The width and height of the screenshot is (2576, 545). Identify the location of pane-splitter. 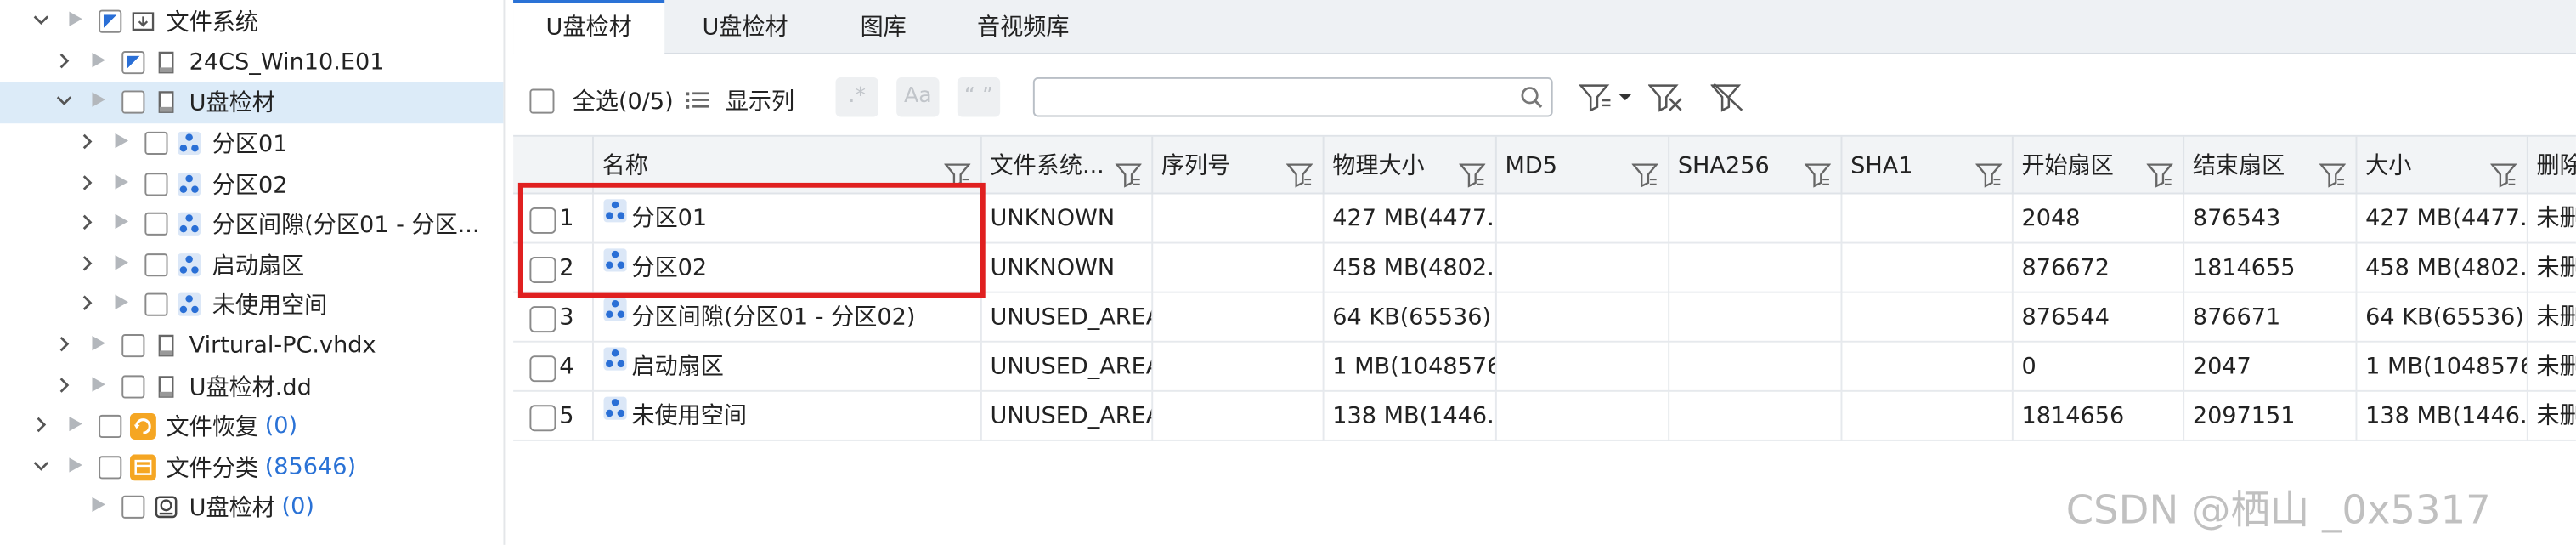
(507, 272).